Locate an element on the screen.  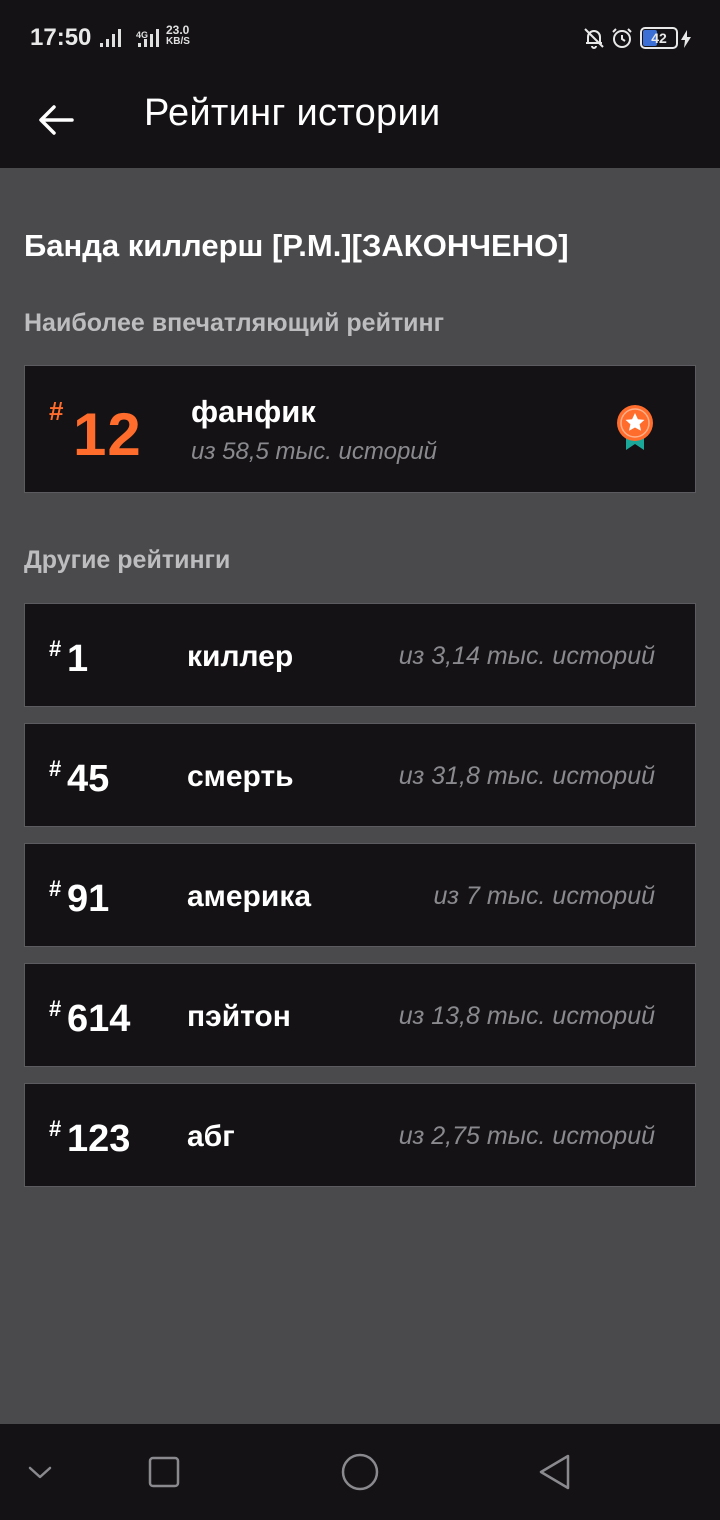
app-bar: Рейтинг истории is located at coordinates (360, 122).